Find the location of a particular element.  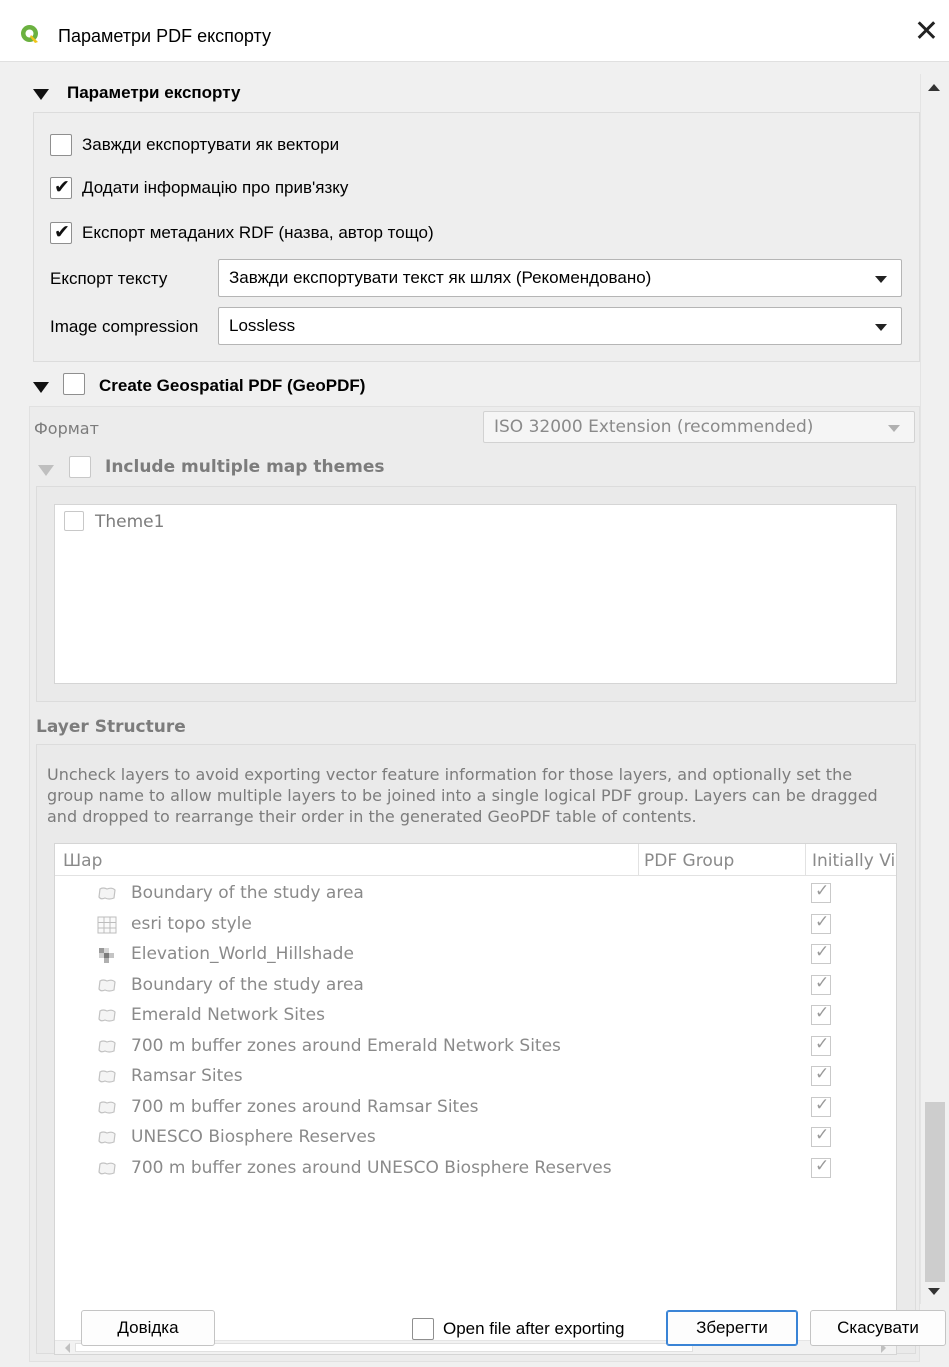

scroll-up-icon is located at coordinates (934, 87).